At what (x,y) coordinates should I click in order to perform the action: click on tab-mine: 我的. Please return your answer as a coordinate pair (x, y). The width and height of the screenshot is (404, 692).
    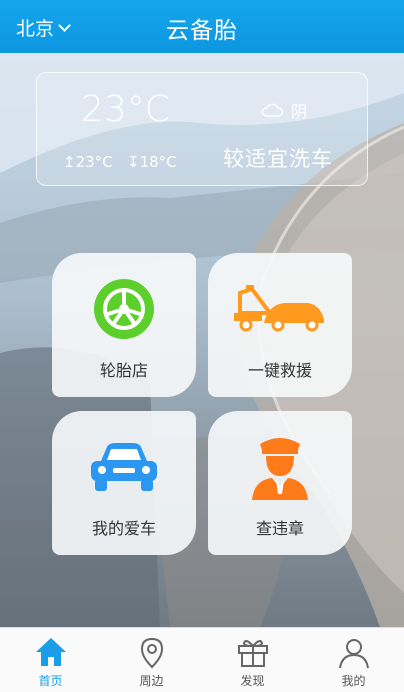
    Looking at the image, I should click on (353, 660).